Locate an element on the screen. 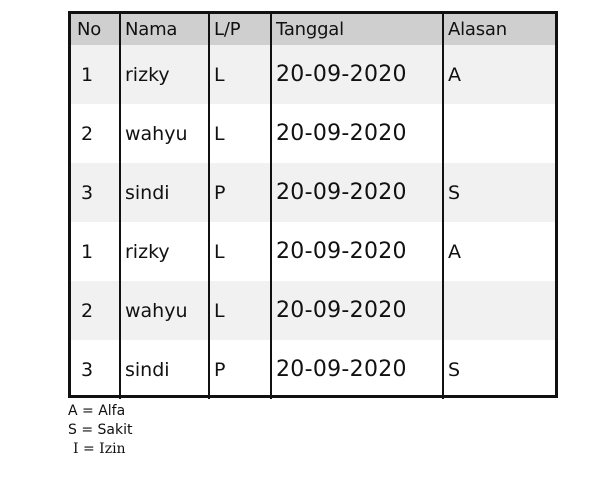  legend-item-sakit: S = Sakit is located at coordinates (100, 430).